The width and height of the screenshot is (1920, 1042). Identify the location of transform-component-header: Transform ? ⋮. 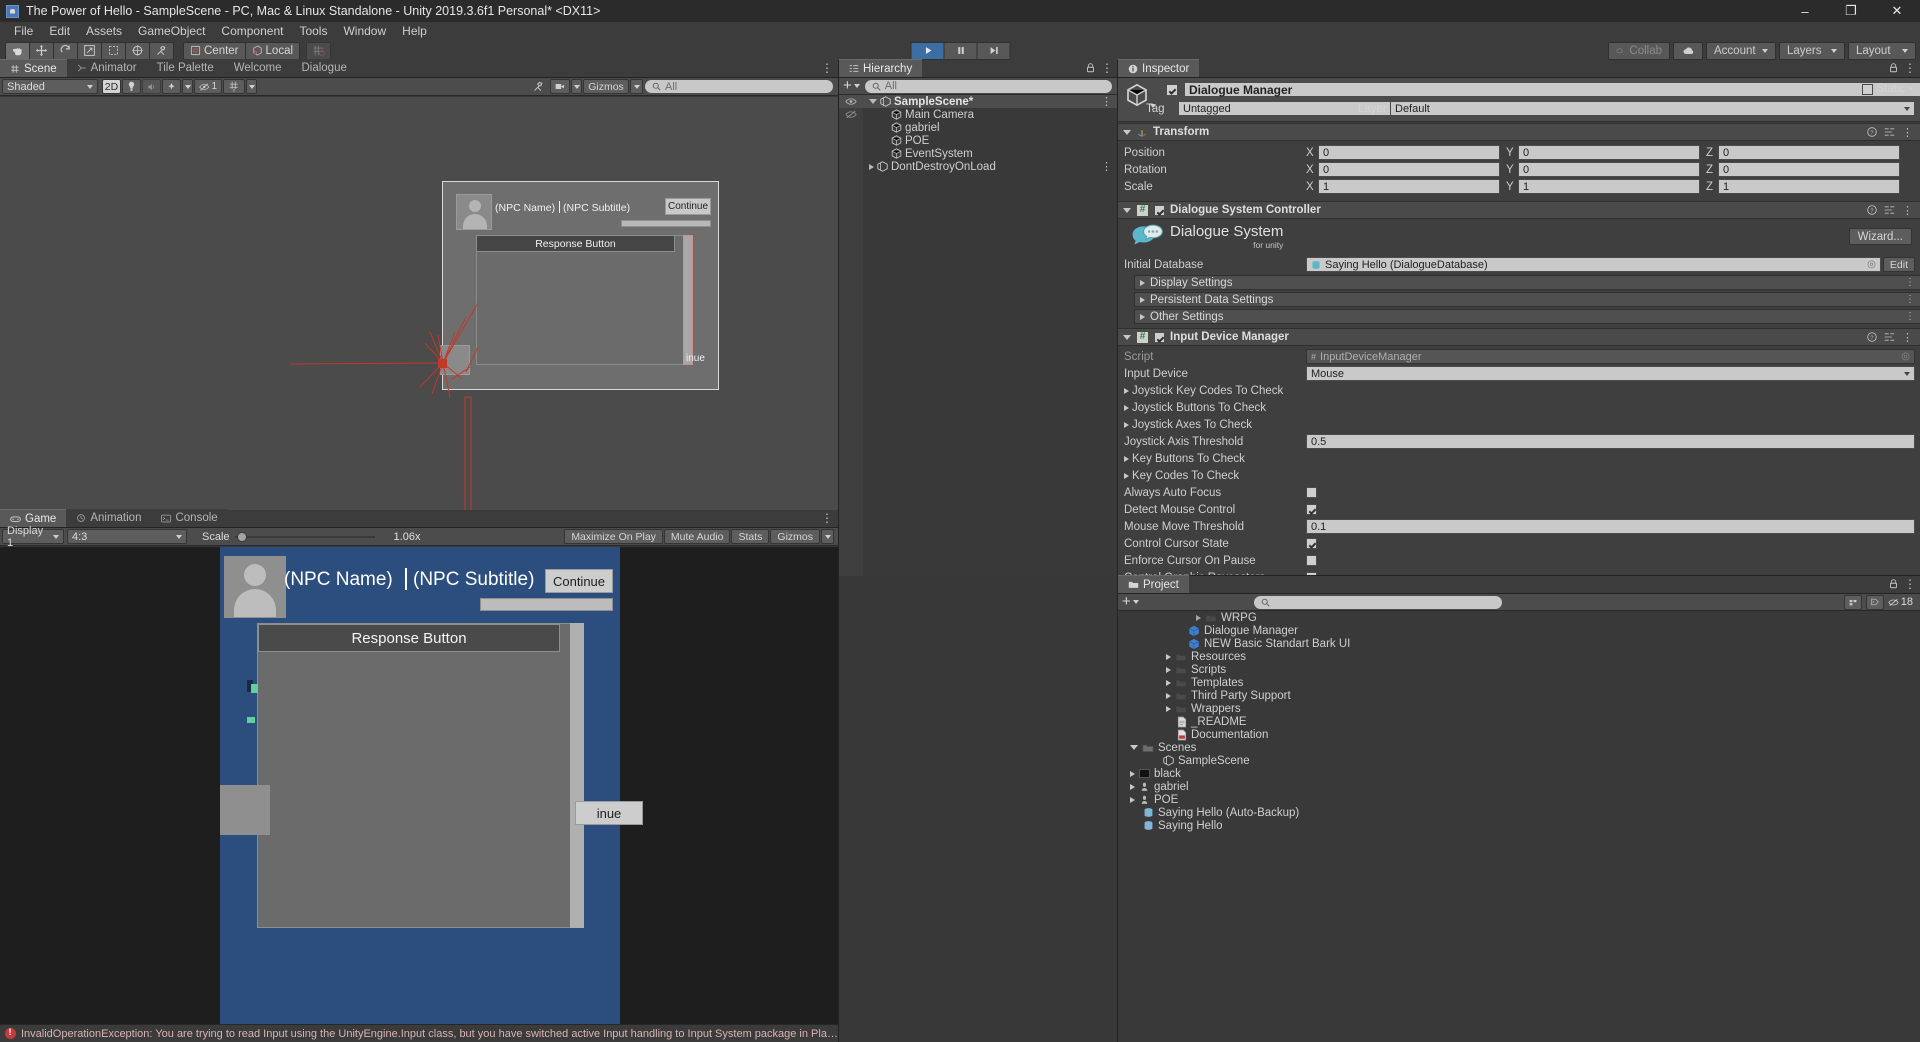
(1519, 132).